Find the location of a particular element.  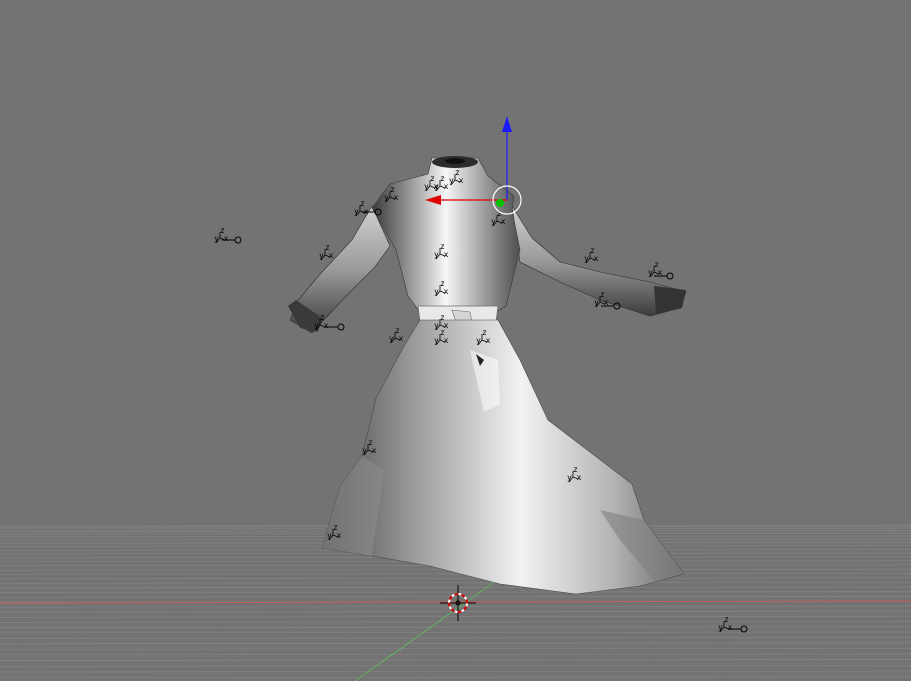

gizmo-y-handle is located at coordinates (500, 203).